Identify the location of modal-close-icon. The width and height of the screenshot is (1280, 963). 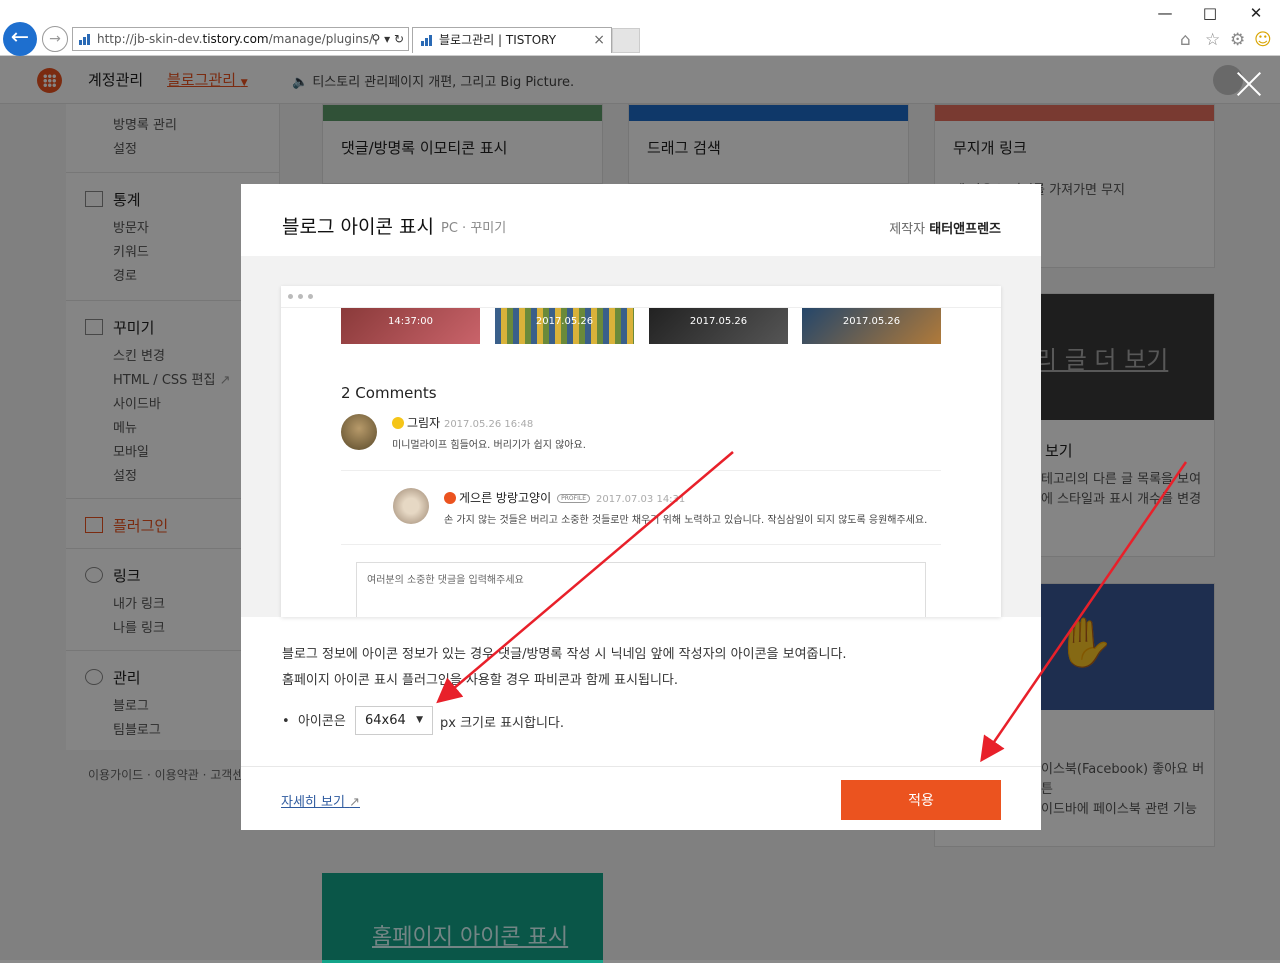
(1249, 84).